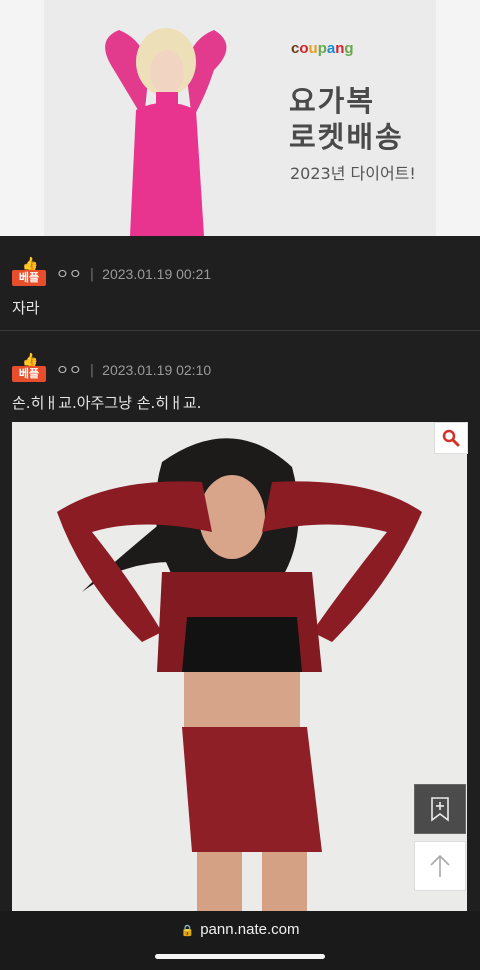 The image size is (480, 970). Describe the element at coordinates (26, 308) in the screenshot. I see `comment-text: 자라` at that location.